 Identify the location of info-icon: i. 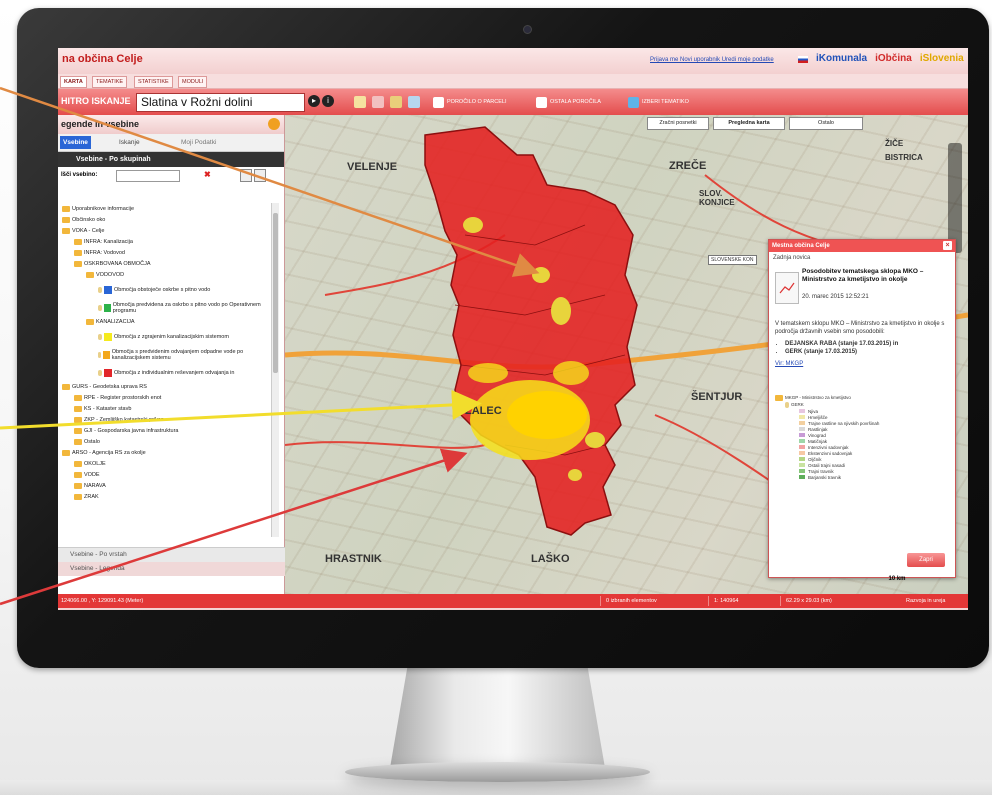
(328, 101).